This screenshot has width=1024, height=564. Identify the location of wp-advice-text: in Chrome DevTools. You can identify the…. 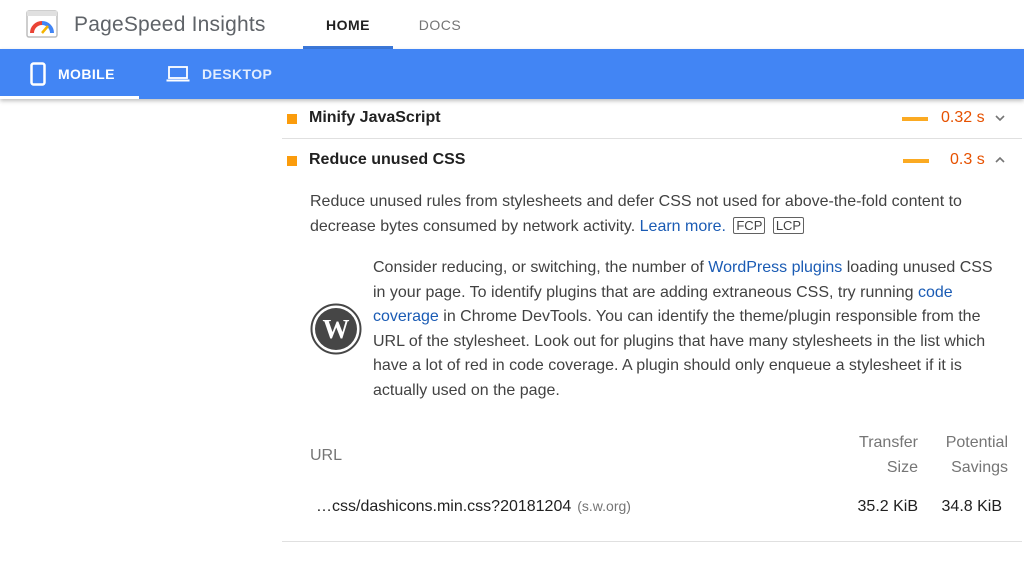
(679, 353).